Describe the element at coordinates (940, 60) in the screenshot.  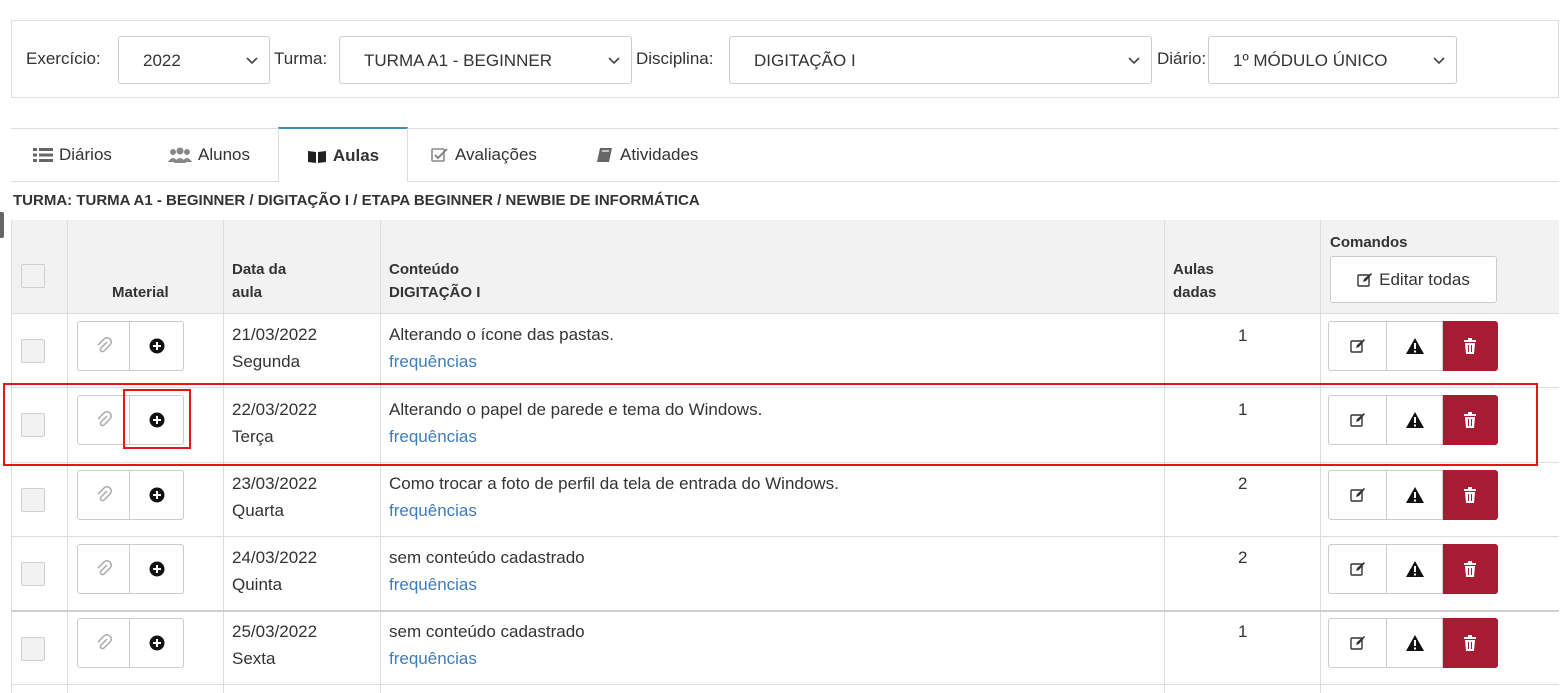
I see `disciplina-select: DIGITAÇÃO I` at that location.